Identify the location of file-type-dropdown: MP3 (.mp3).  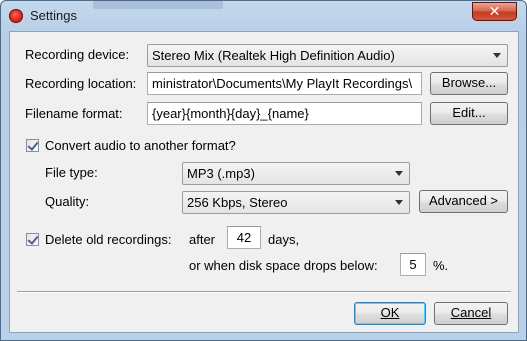
(296, 173).